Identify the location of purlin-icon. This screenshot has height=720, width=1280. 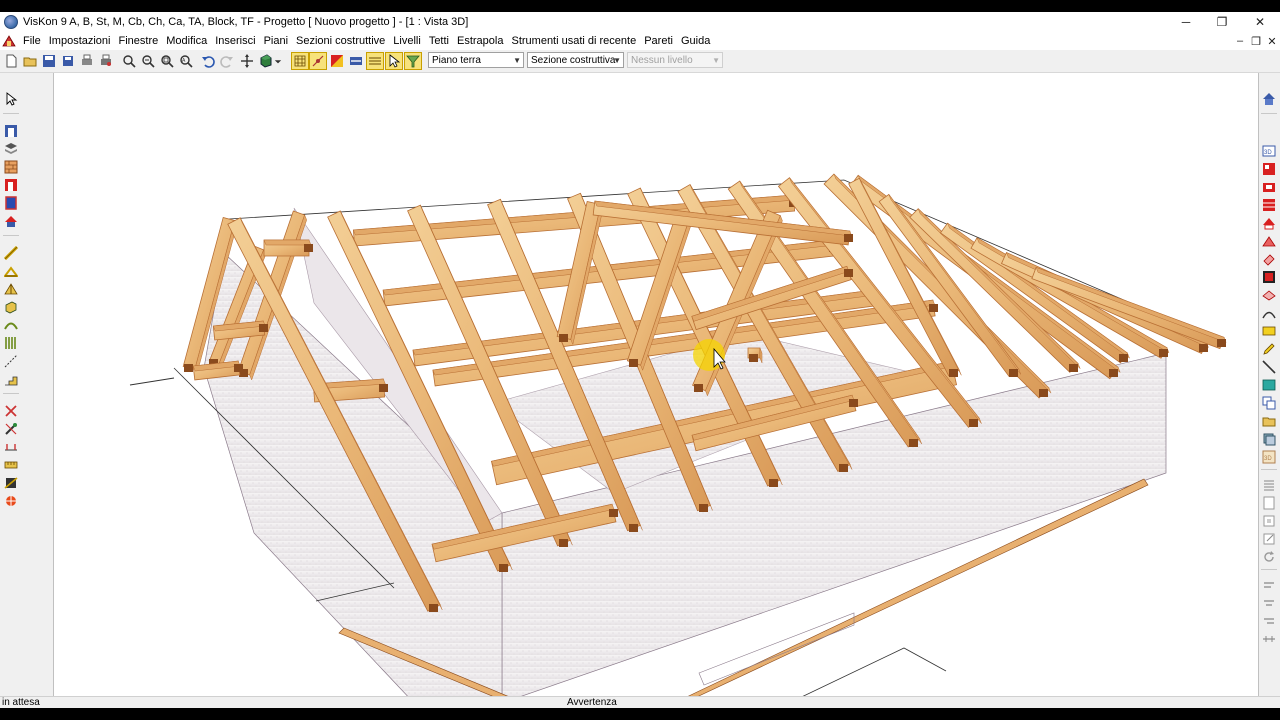
(11, 271).